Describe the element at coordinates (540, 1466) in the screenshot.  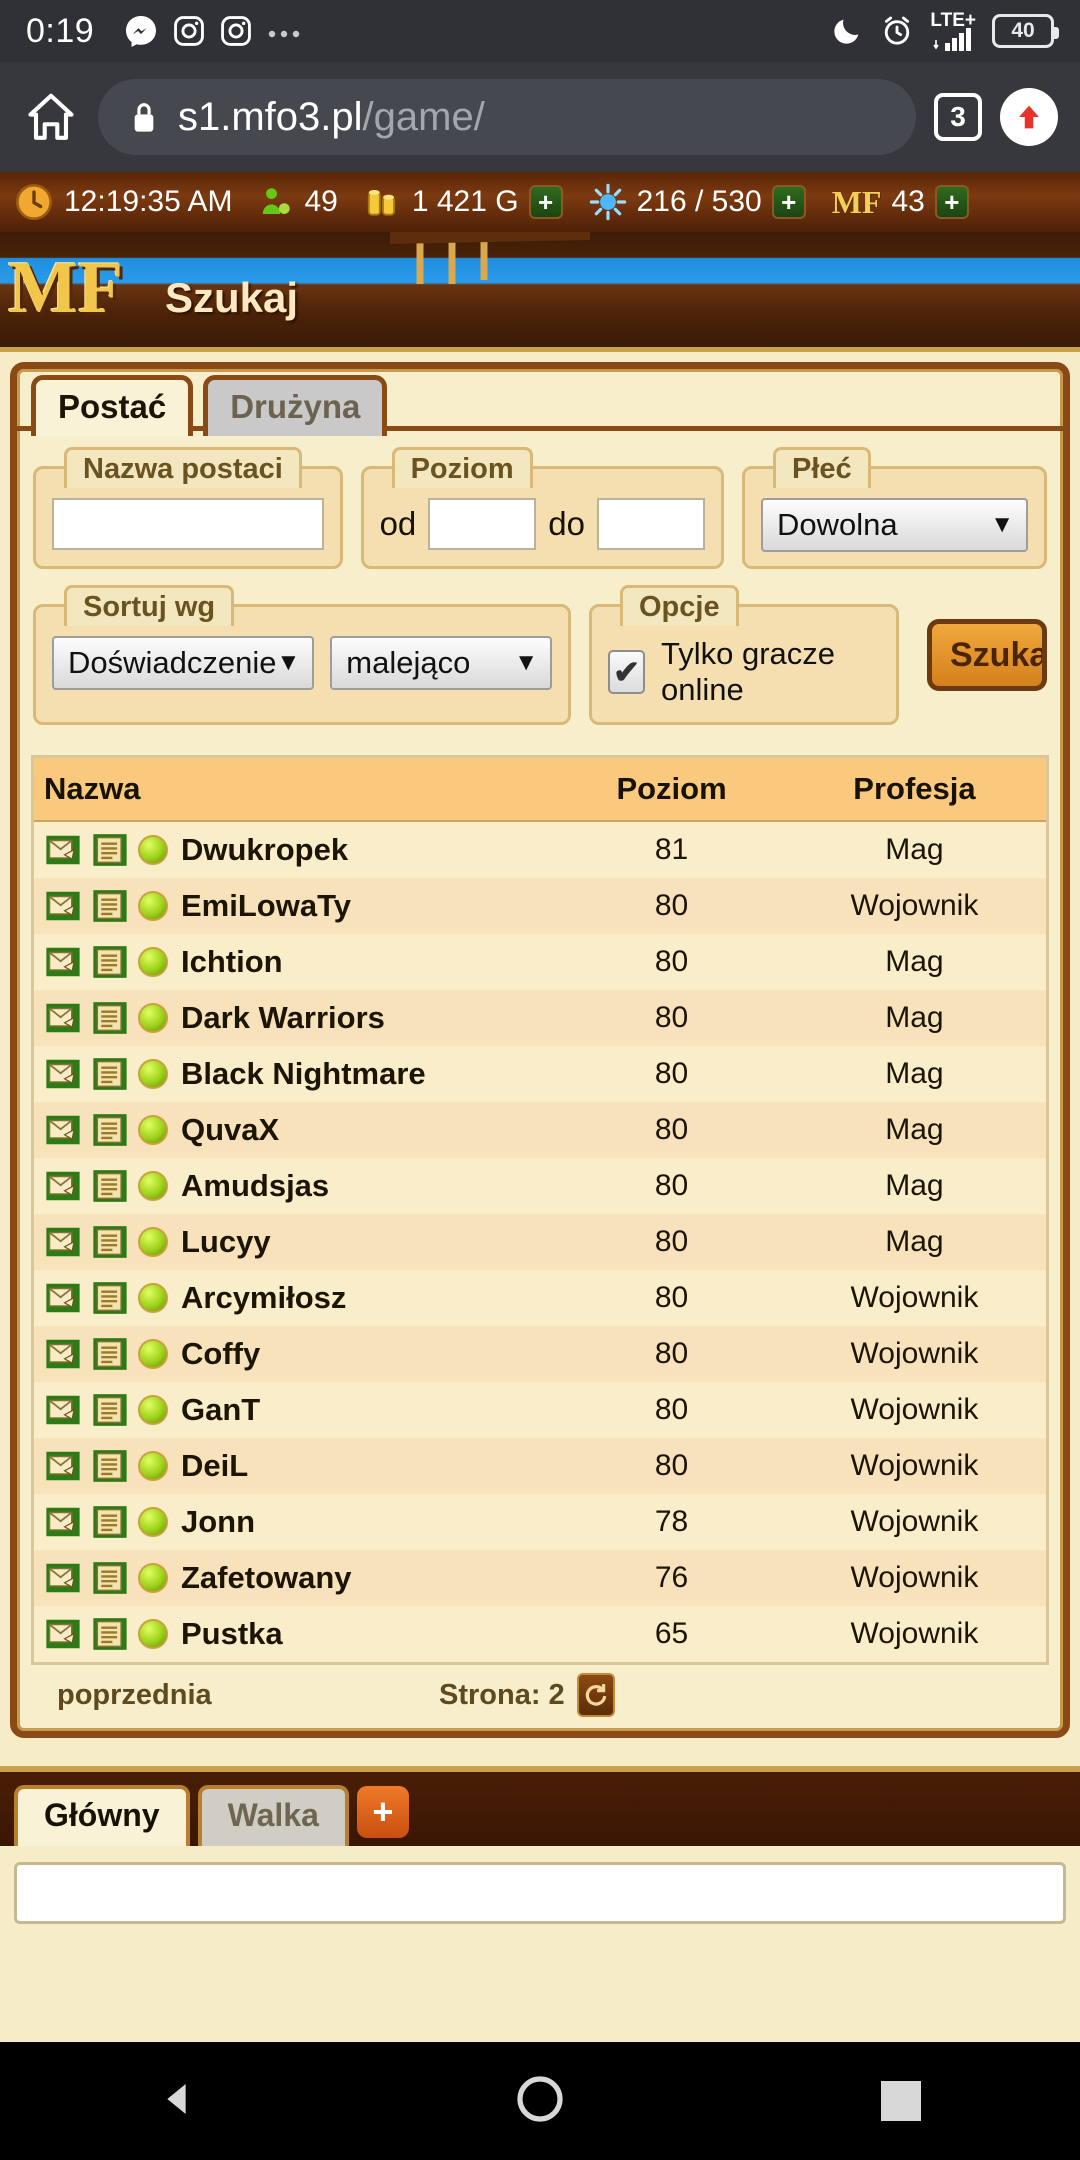
I see `table-row: DeiL 80 Wojownik` at that location.